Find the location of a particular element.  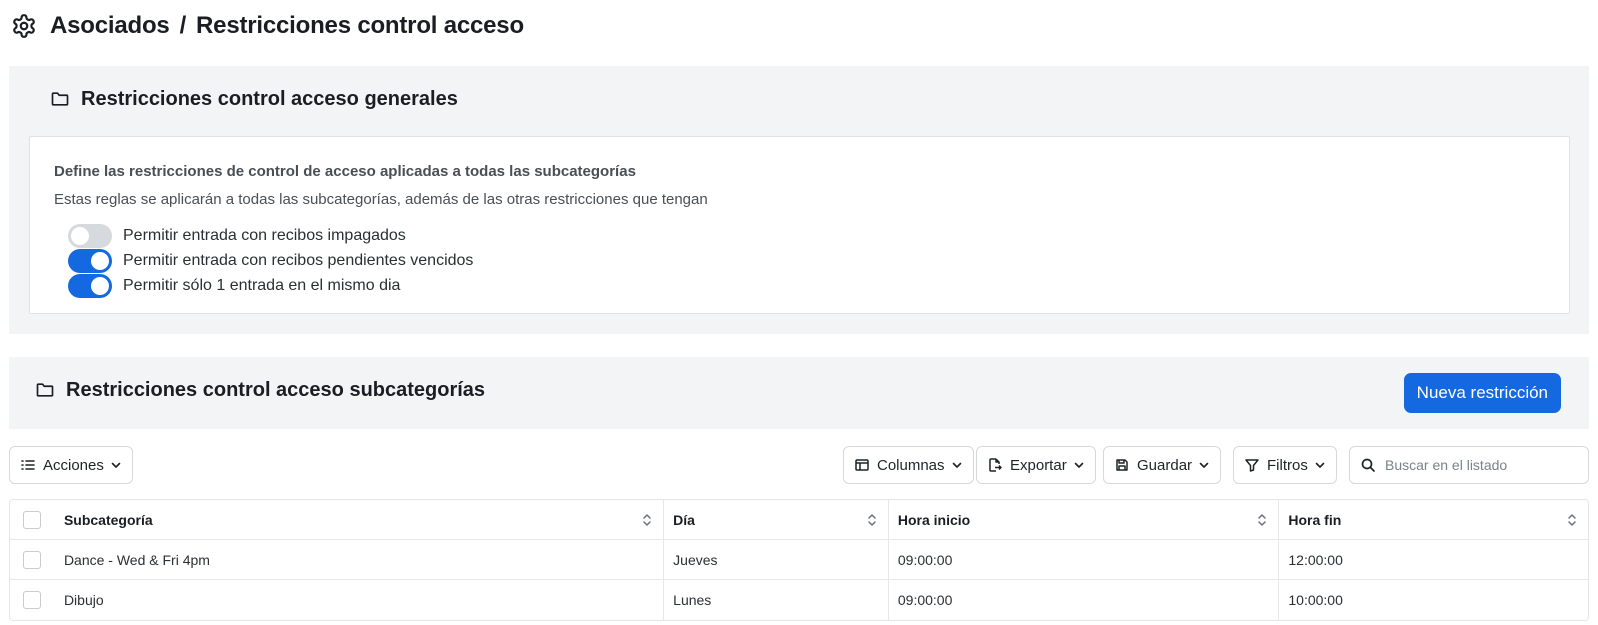

save-button: Guardar is located at coordinates (1162, 465).